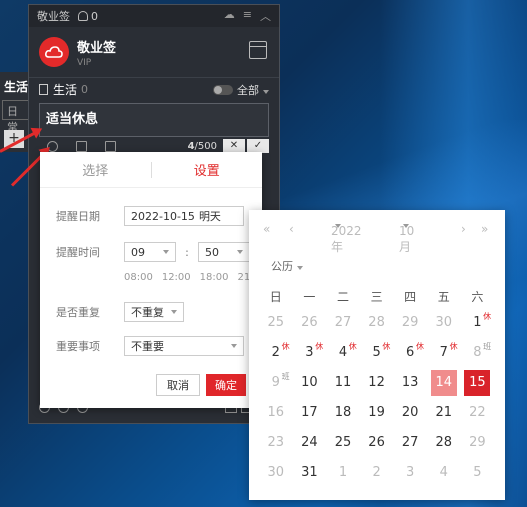  What do you see at coordinates (487, 346) in the screenshot?
I see `workday-badge: 班` at bounding box center [487, 346].